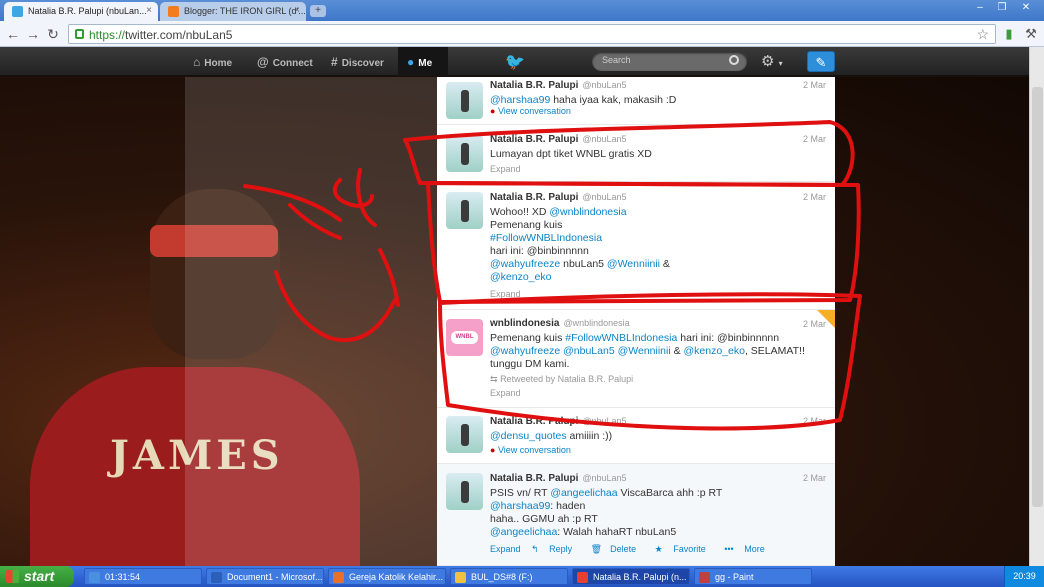 The height and width of the screenshot is (587, 1044). I want to click on tweet-line: tunggu DM kami., so click(657, 364).